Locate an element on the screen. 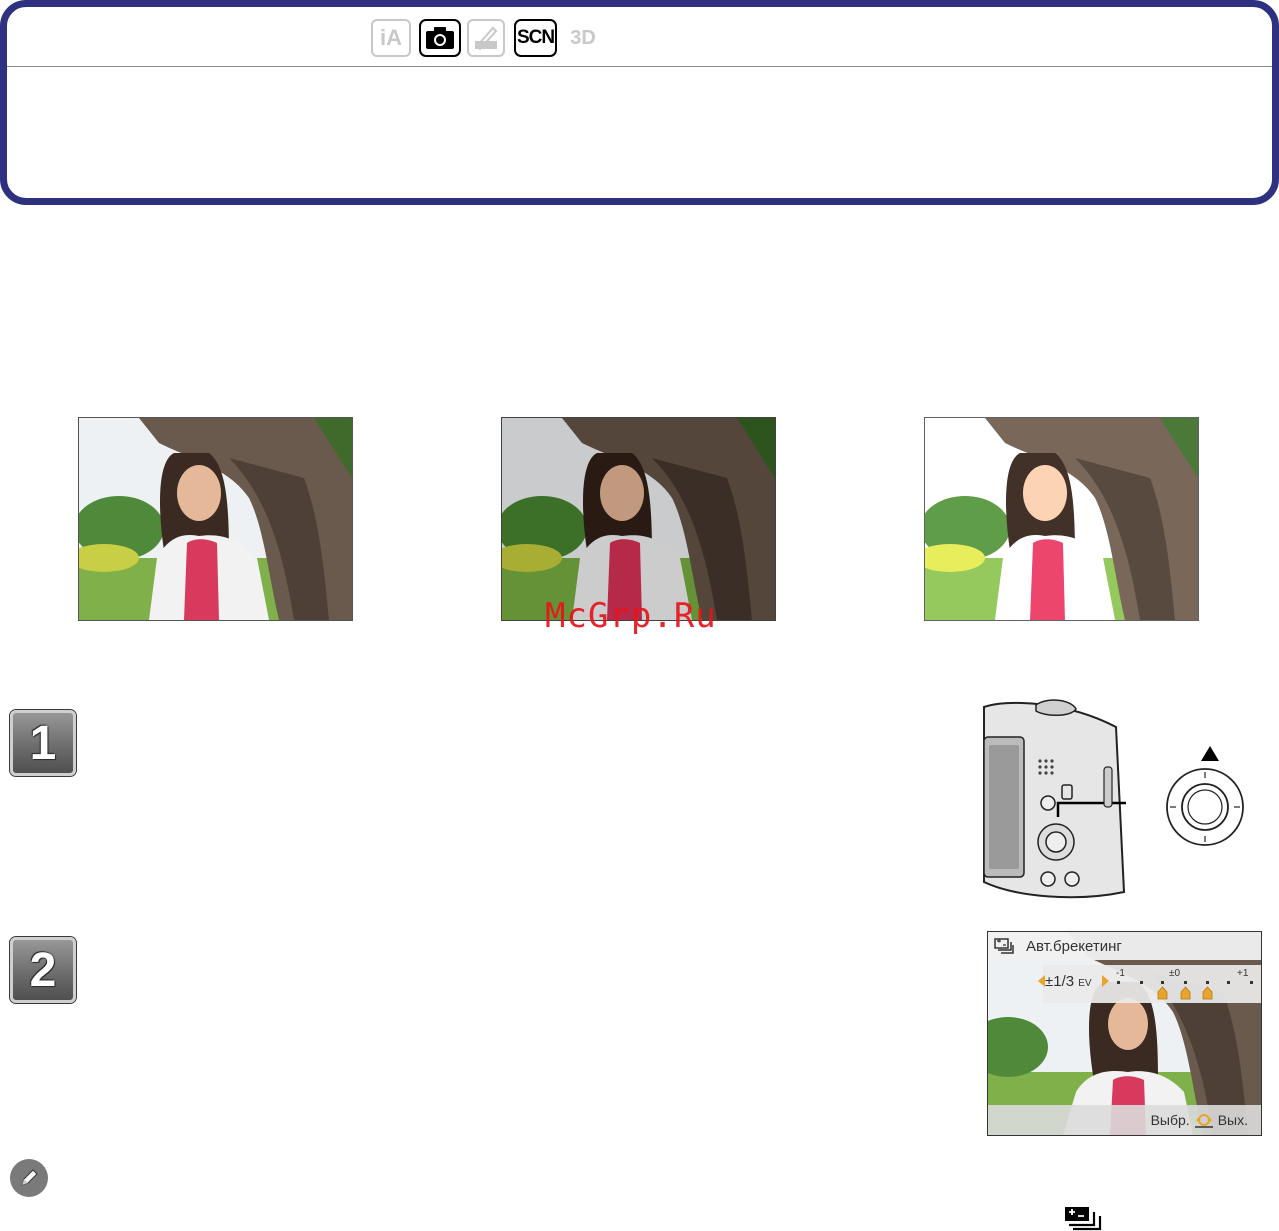 This screenshot has width=1279, height=1231. 3d-mode-icon: 3D is located at coordinates (583, 38).